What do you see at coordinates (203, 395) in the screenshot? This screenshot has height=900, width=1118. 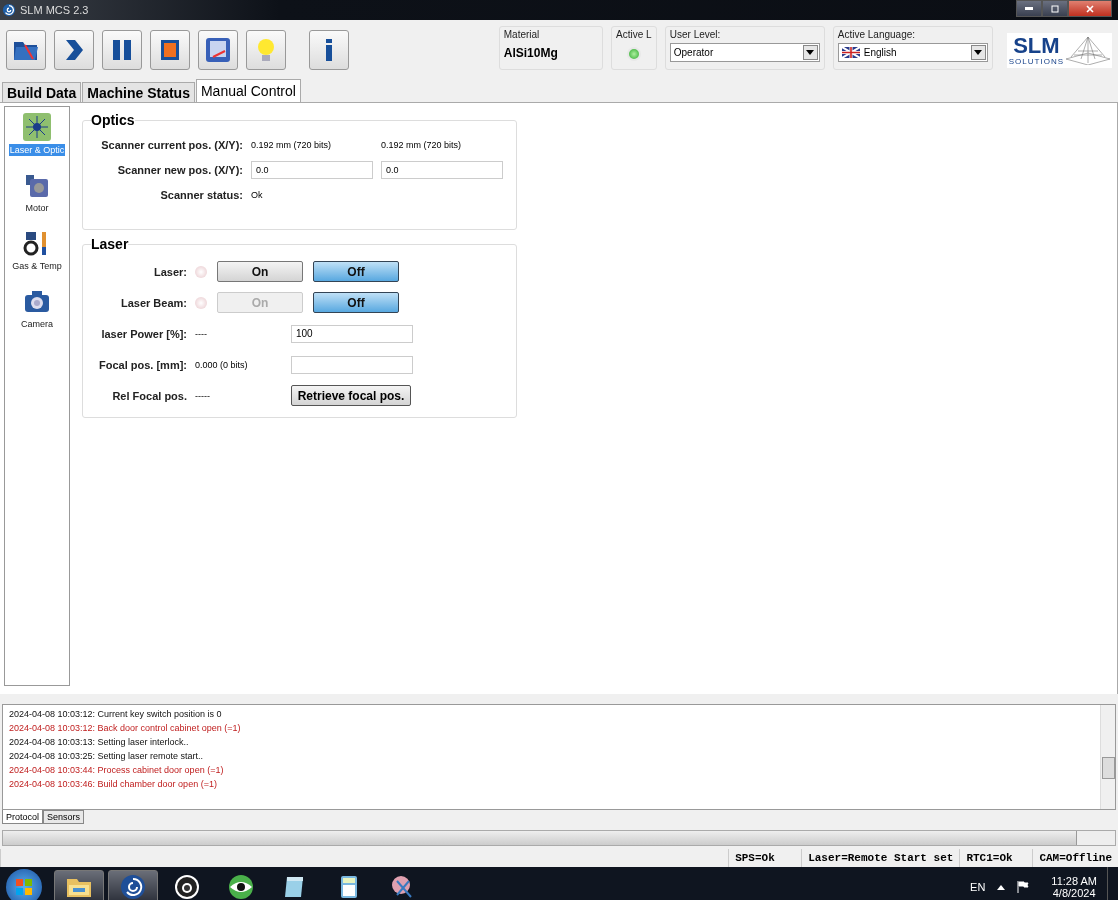 I see `reading-value: -----` at bounding box center [203, 395].